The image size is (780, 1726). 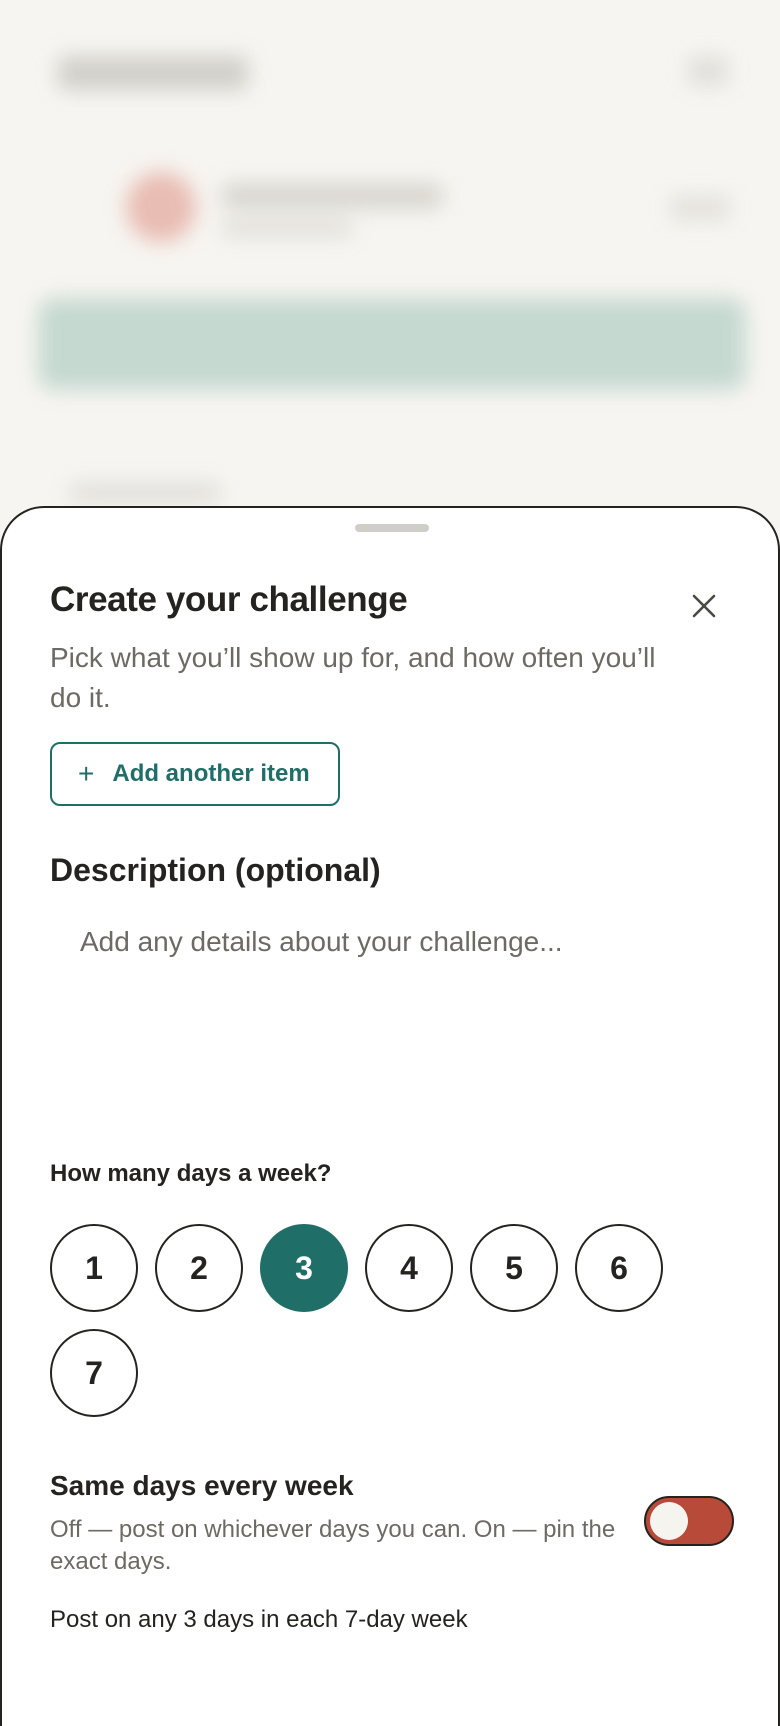 I want to click on section-heading-placeholder, so click(x=145, y=493).